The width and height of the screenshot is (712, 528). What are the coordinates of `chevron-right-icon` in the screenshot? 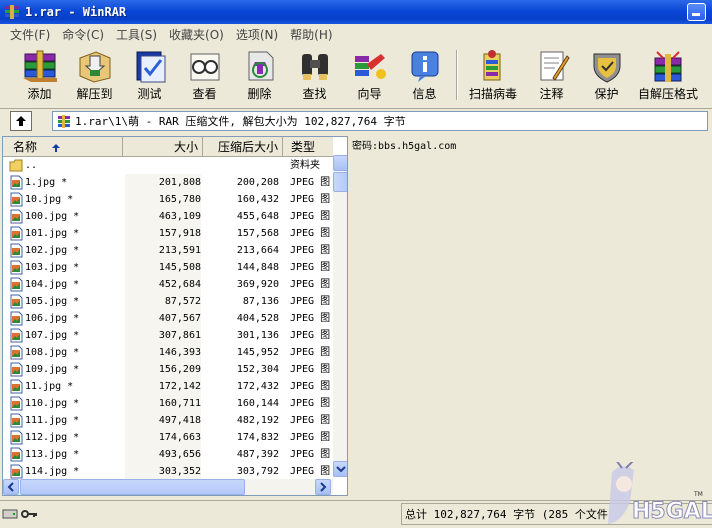 It's located at (323, 487).